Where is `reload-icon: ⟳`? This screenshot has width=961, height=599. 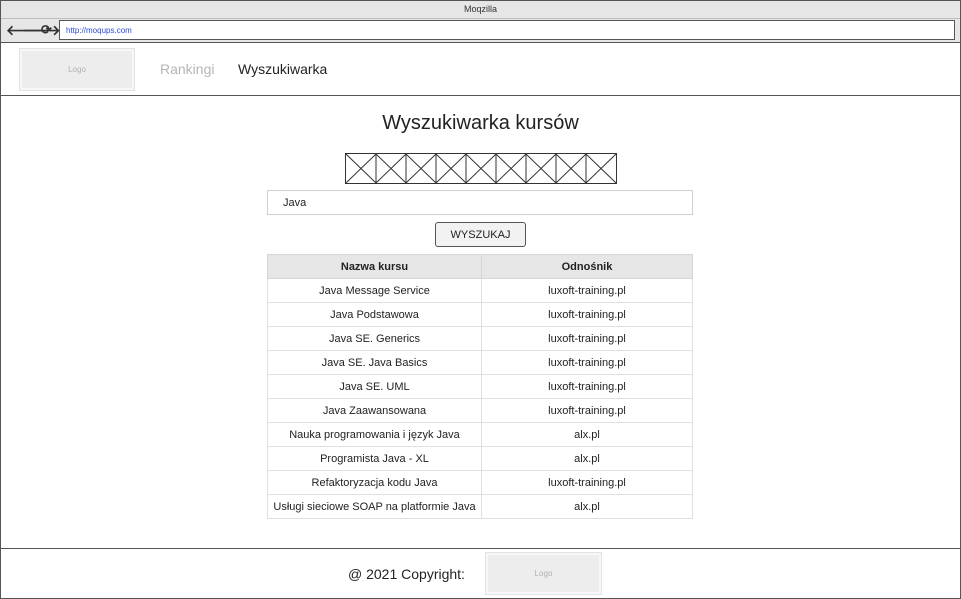
reload-icon: ⟳ is located at coordinates (46, 30).